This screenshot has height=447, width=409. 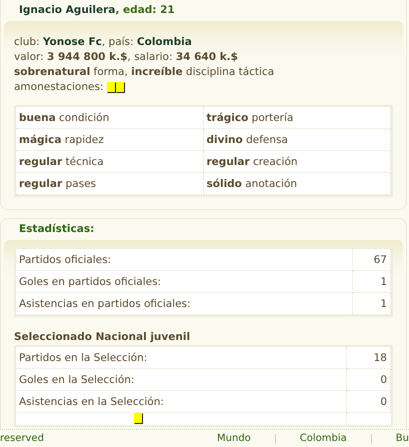 I want to click on stat-label: Partidos en la Selección:, so click(x=181, y=358).